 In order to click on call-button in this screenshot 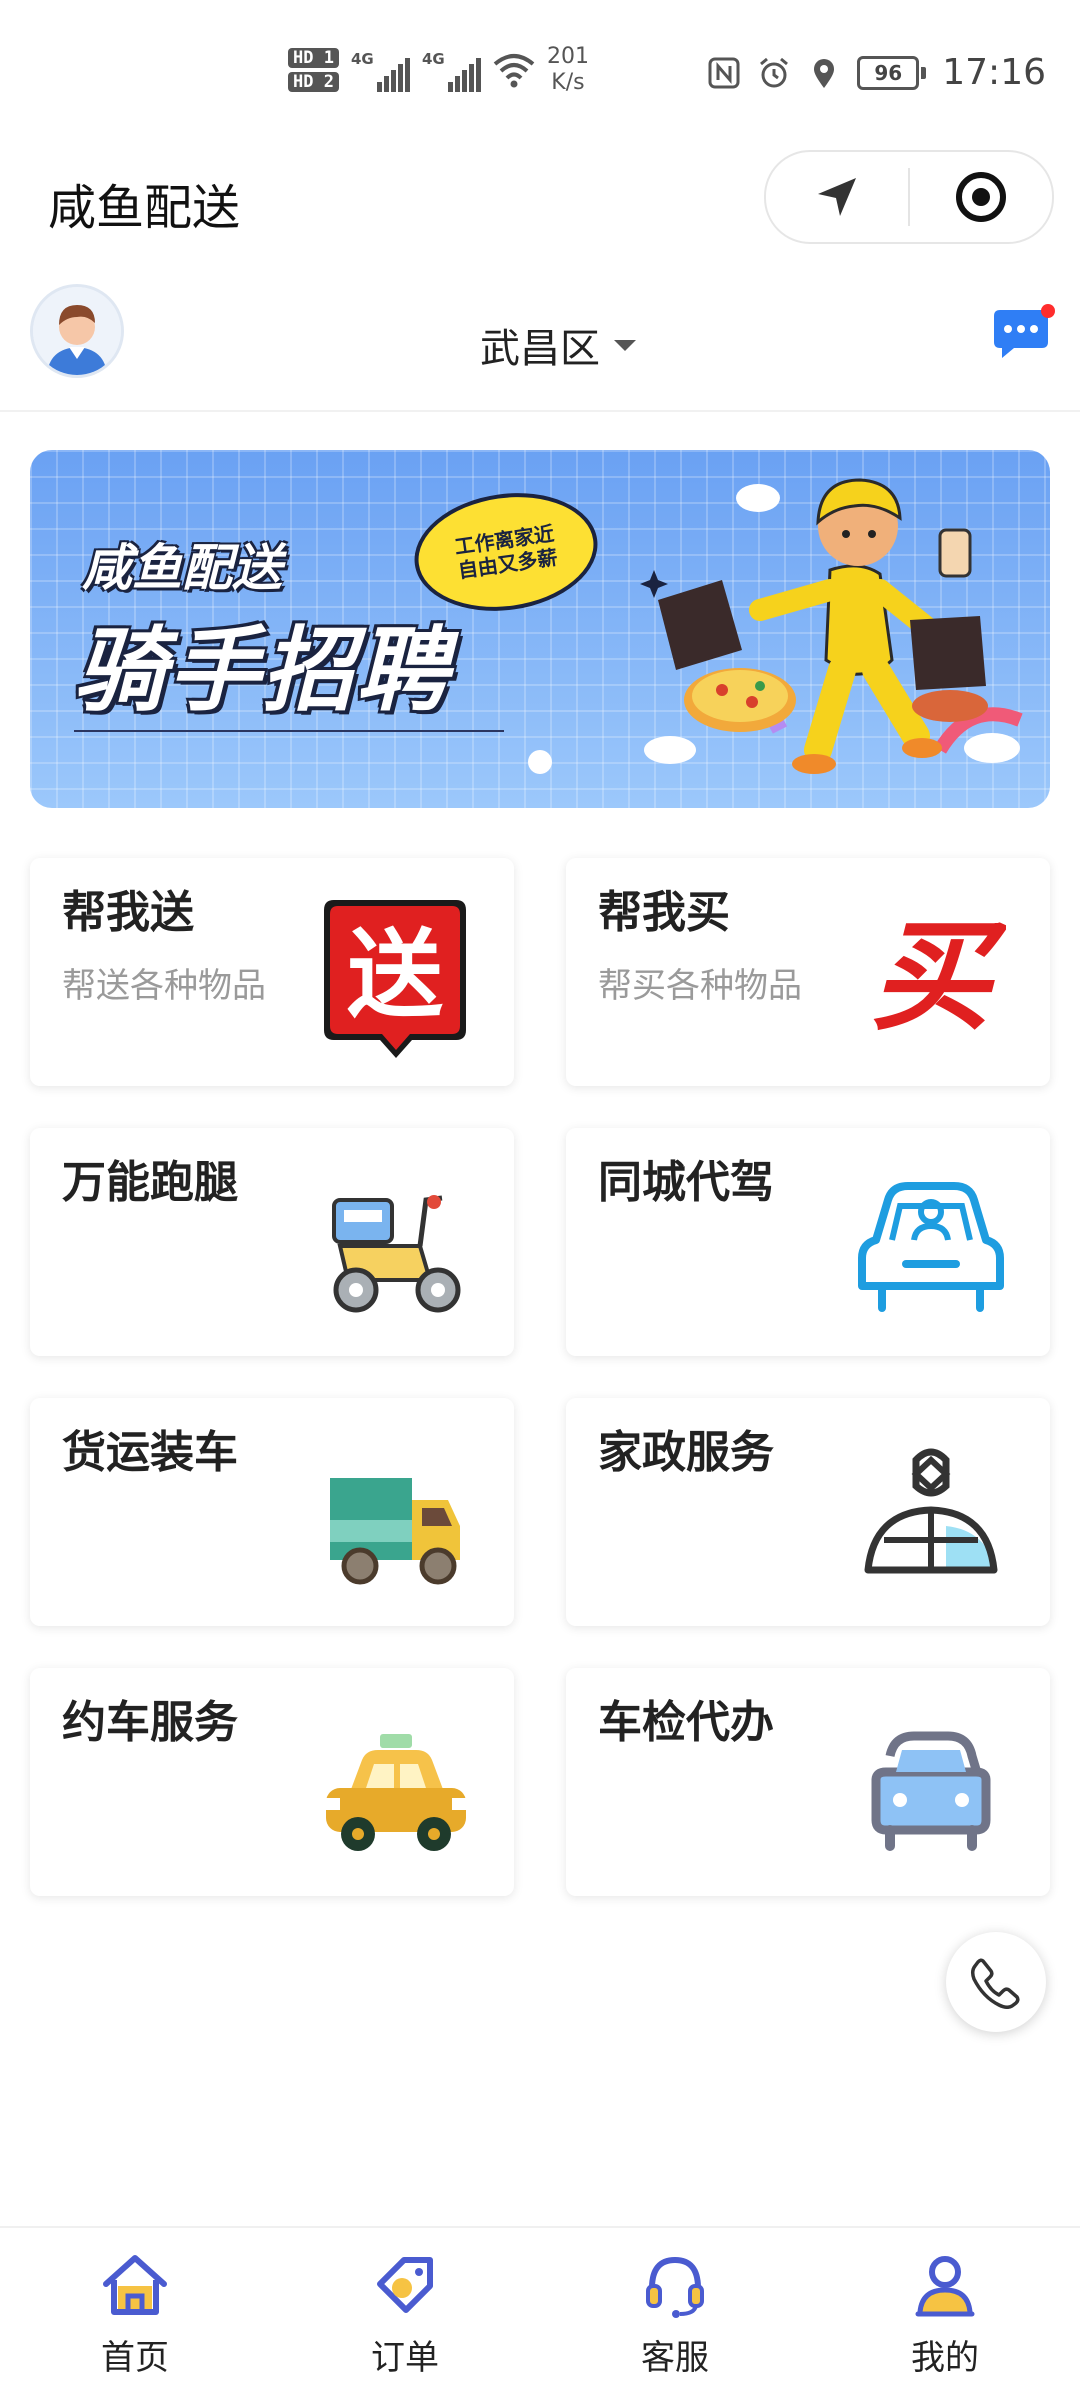, I will do `click(996, 1982)`.